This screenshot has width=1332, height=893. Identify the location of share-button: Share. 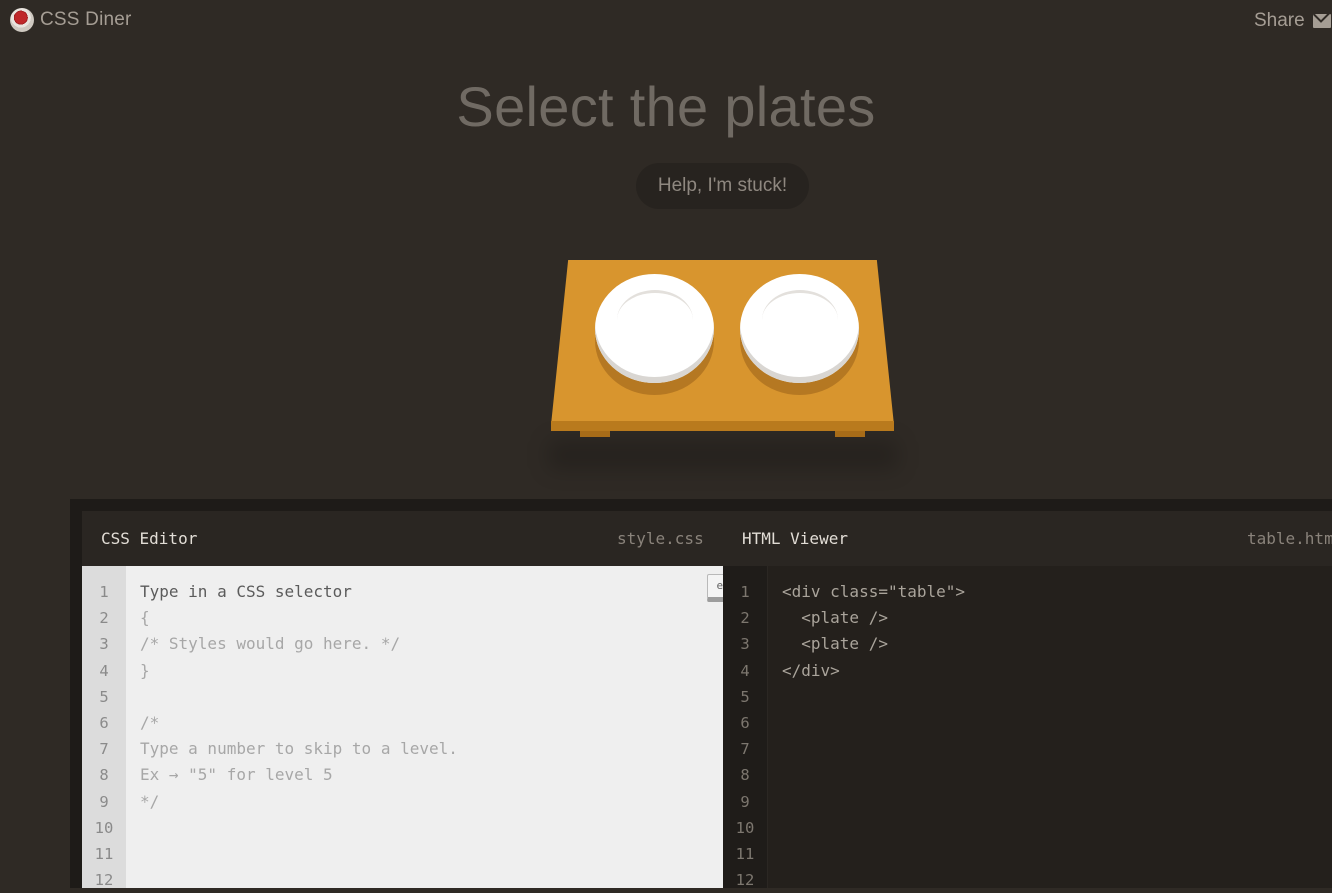
(1292, 21).